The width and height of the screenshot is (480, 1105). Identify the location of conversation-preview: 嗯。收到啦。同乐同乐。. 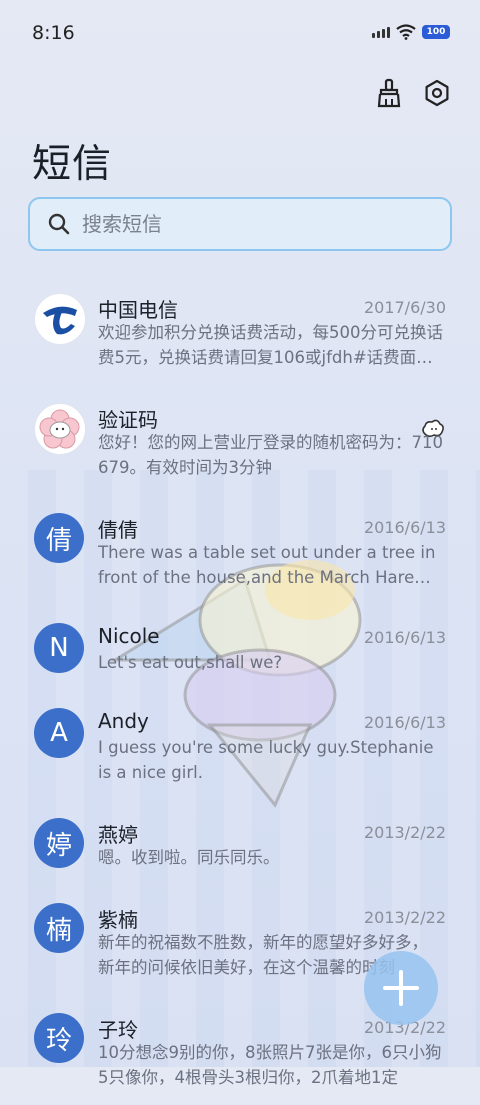
(189, 857).